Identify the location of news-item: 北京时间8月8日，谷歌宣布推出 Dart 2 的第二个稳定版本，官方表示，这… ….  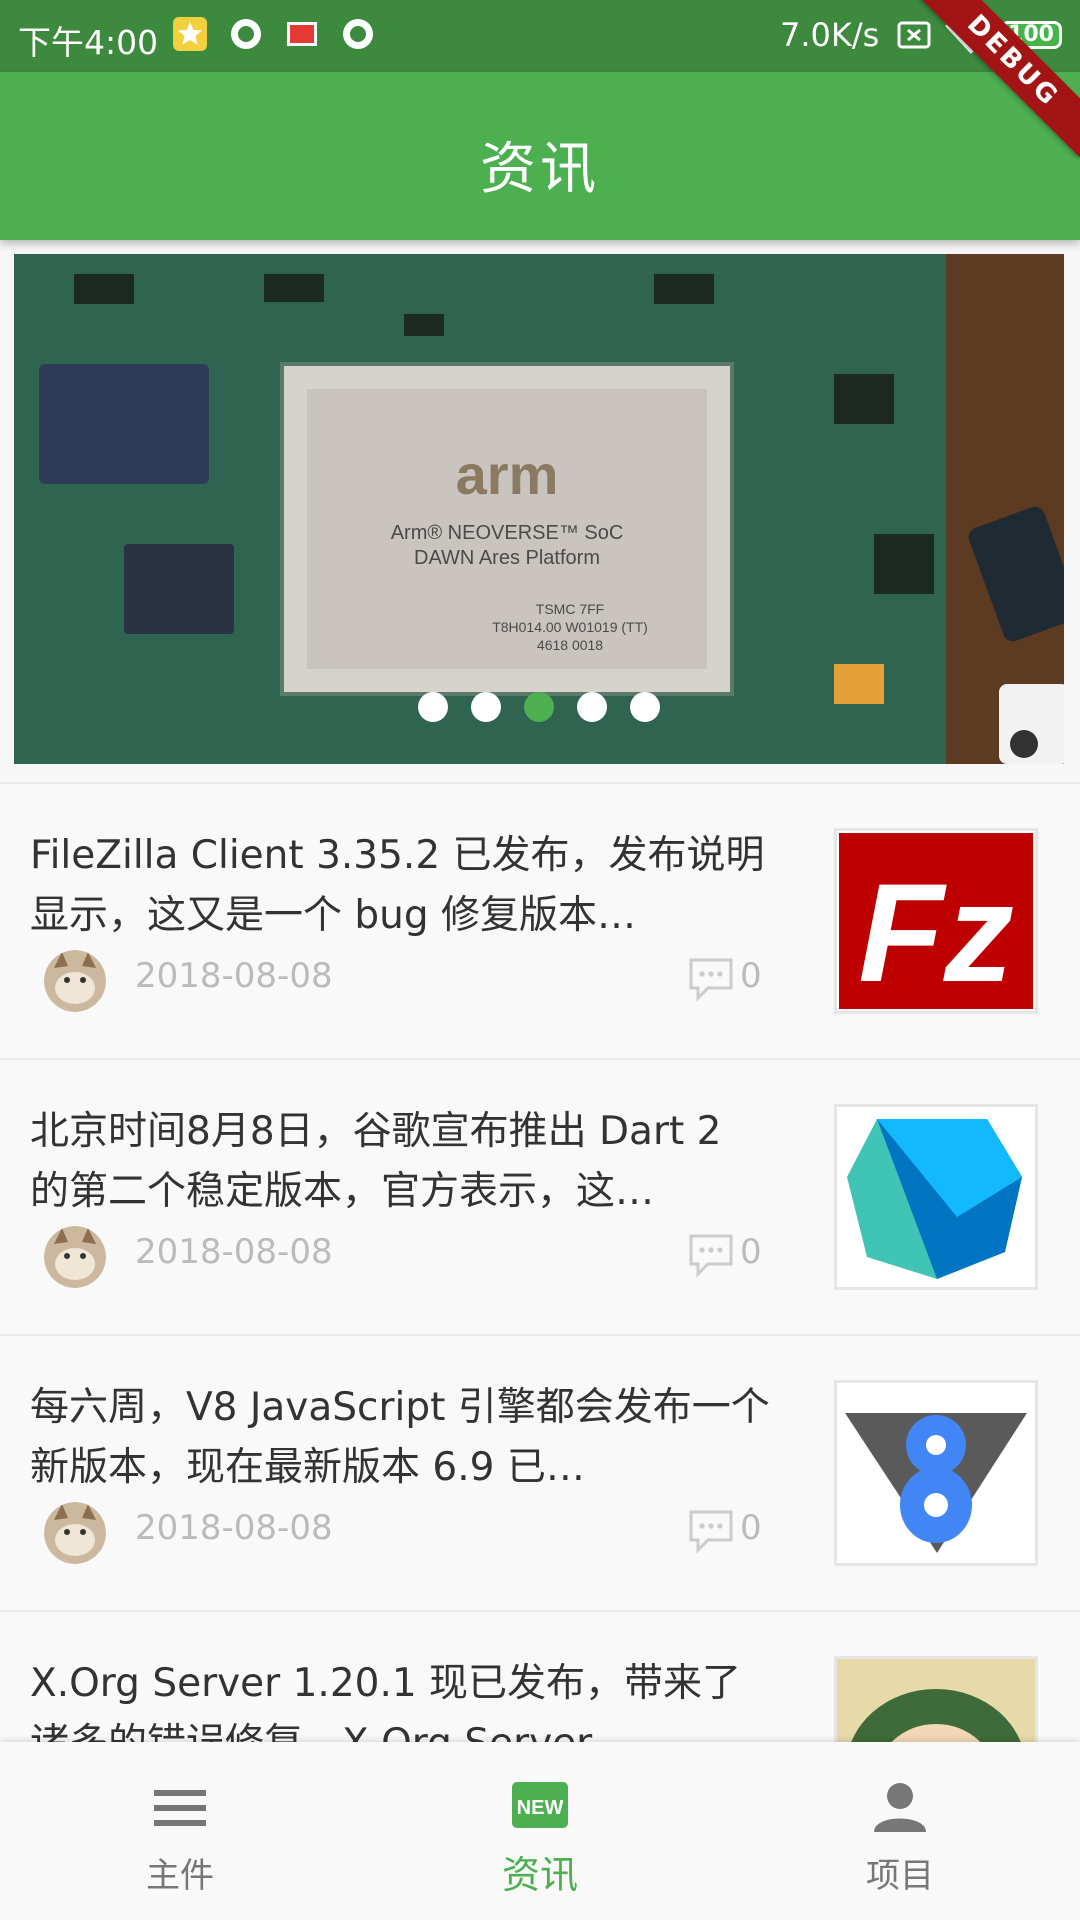
(540, 1196).